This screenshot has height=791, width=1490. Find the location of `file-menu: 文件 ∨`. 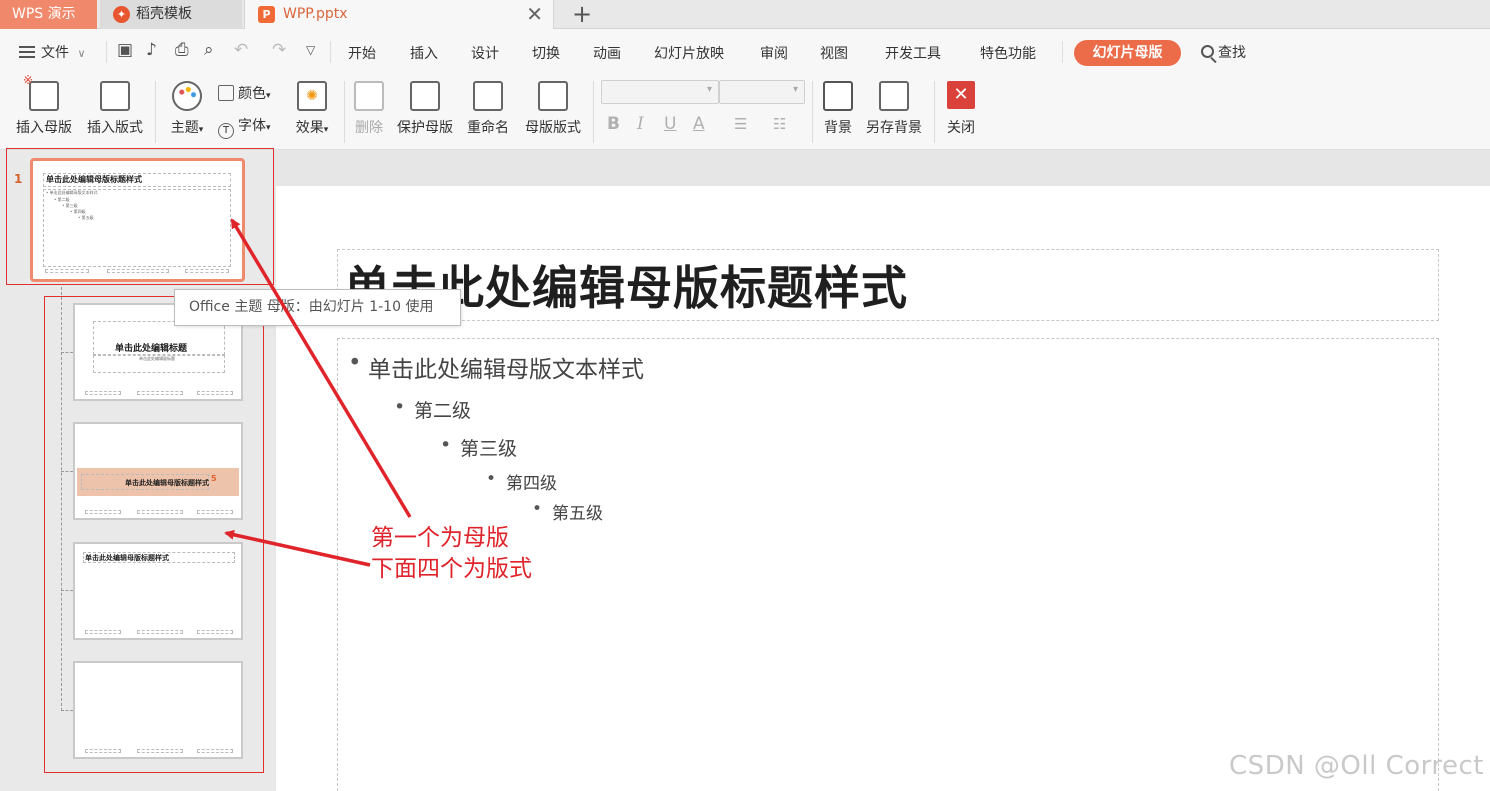

file-menu: 文件 ∨ is located at coordinates (52, 52).